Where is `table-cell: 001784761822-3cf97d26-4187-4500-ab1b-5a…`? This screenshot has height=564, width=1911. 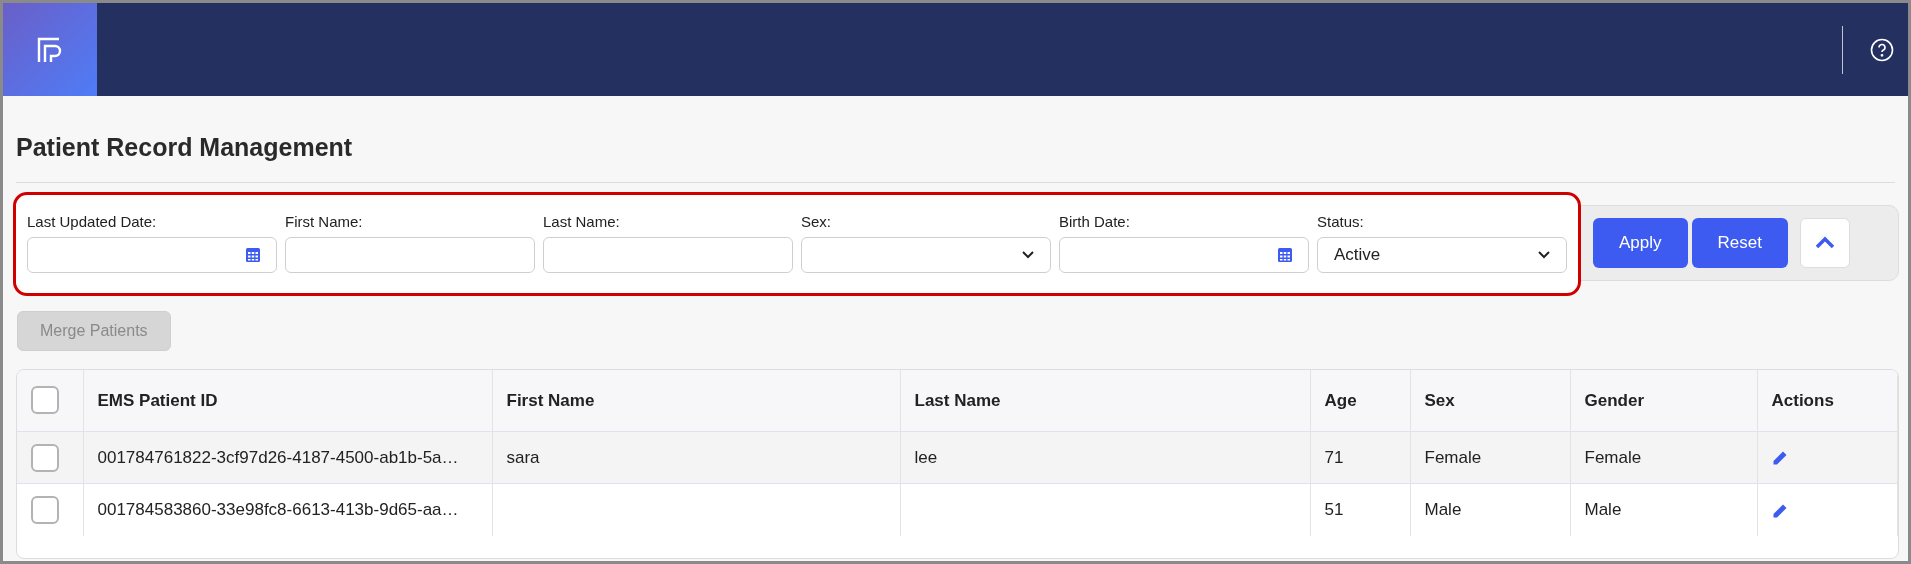
table-cell: 001784761822-3cf97d26-4187-4500-ab1b-5a… is located at coordinates (287, 457).